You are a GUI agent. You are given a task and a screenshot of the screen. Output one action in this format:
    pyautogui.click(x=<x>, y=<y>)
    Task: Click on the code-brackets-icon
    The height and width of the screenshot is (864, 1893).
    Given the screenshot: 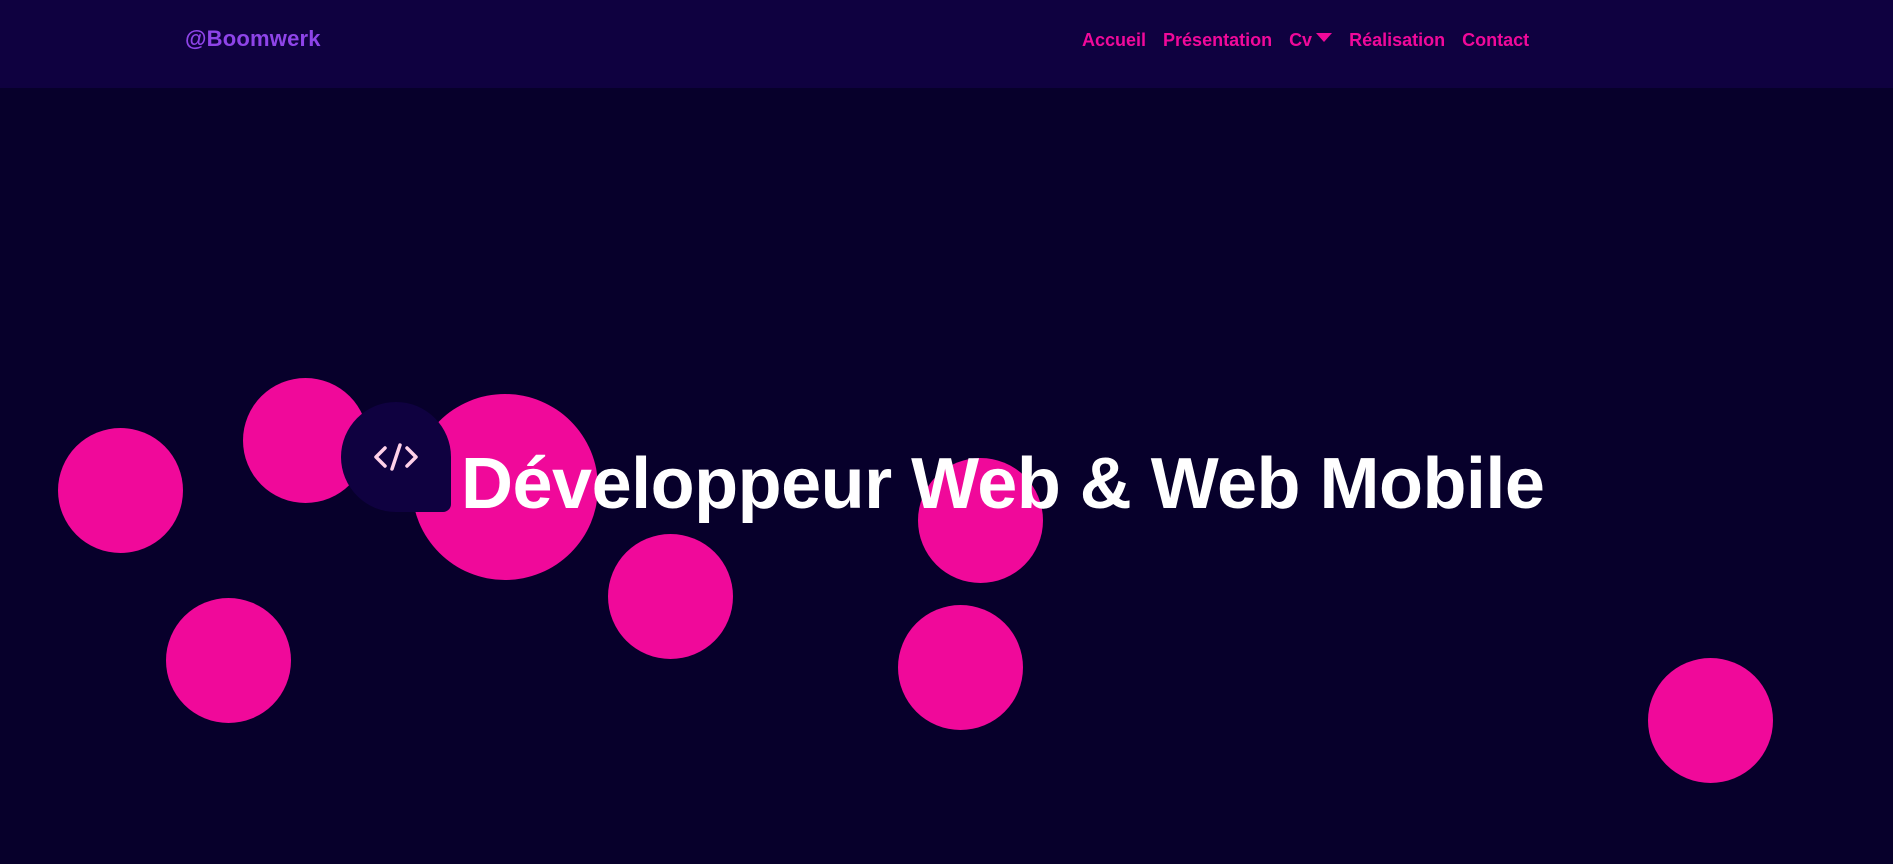 What is the action you would take?
    pyautogui.click(x=396, y=457)
    